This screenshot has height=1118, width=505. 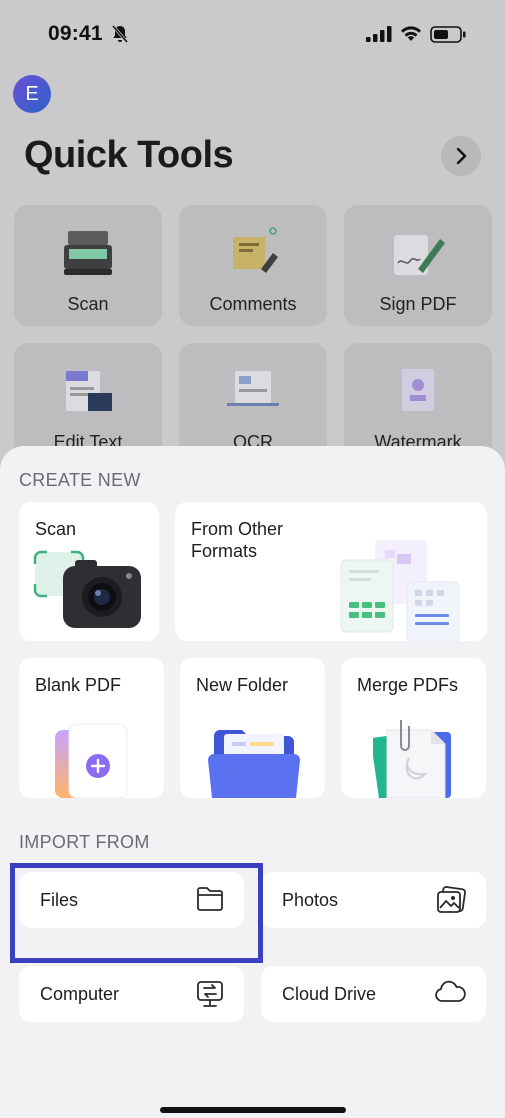 I want to click on cellular-signal-icon, so click(x=379, y=34).